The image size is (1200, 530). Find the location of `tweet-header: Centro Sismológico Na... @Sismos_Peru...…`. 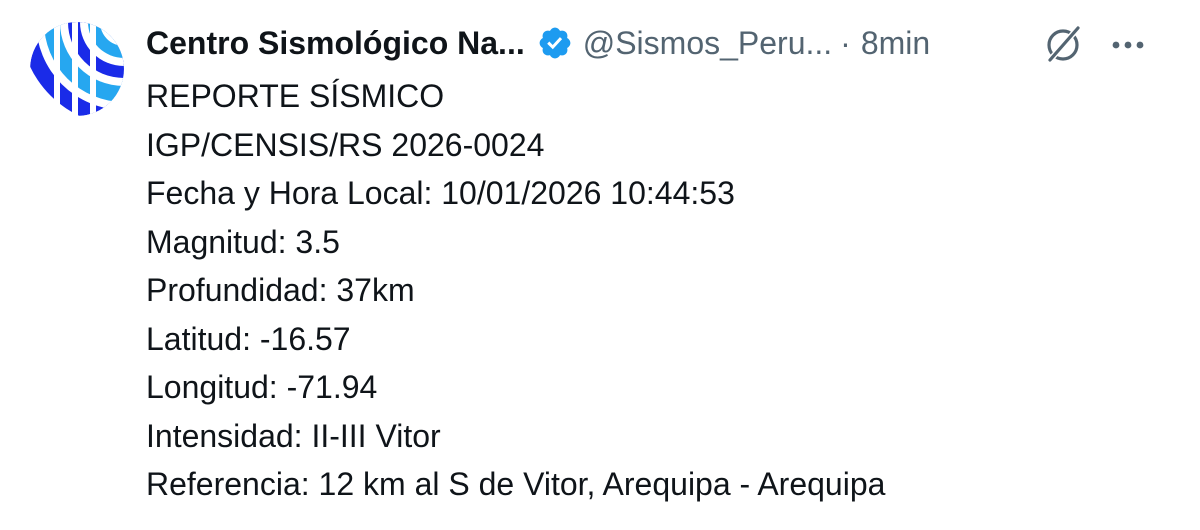

tweet-header: Centro Sismológico Na... @Sismos_Peru...… is located at coordinates (538, 43).